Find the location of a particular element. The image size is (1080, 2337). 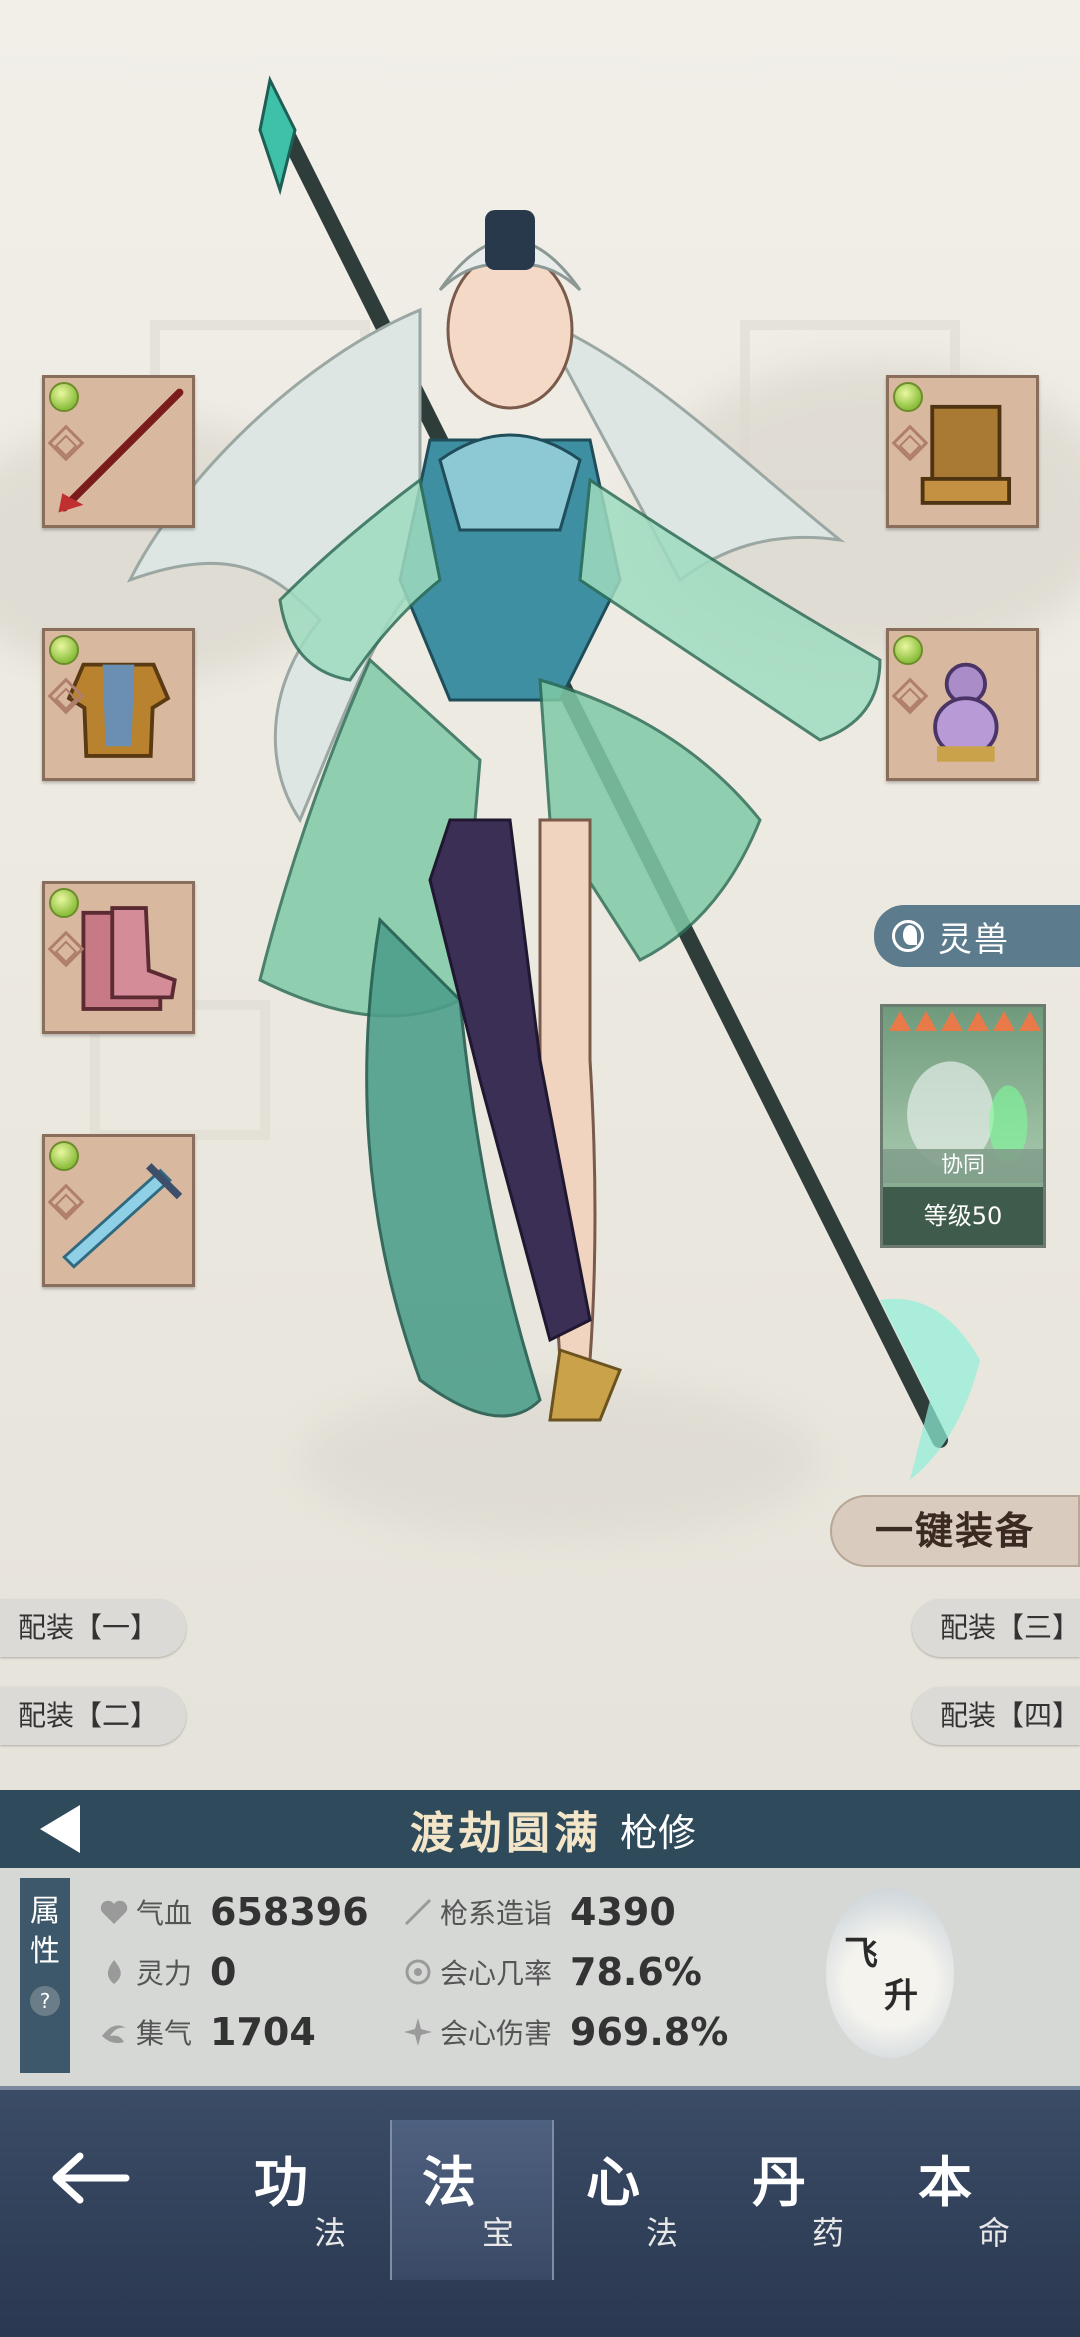

stat-spear-mastery: 枪系造诣 4390 is located at coordinates (539, 1912).